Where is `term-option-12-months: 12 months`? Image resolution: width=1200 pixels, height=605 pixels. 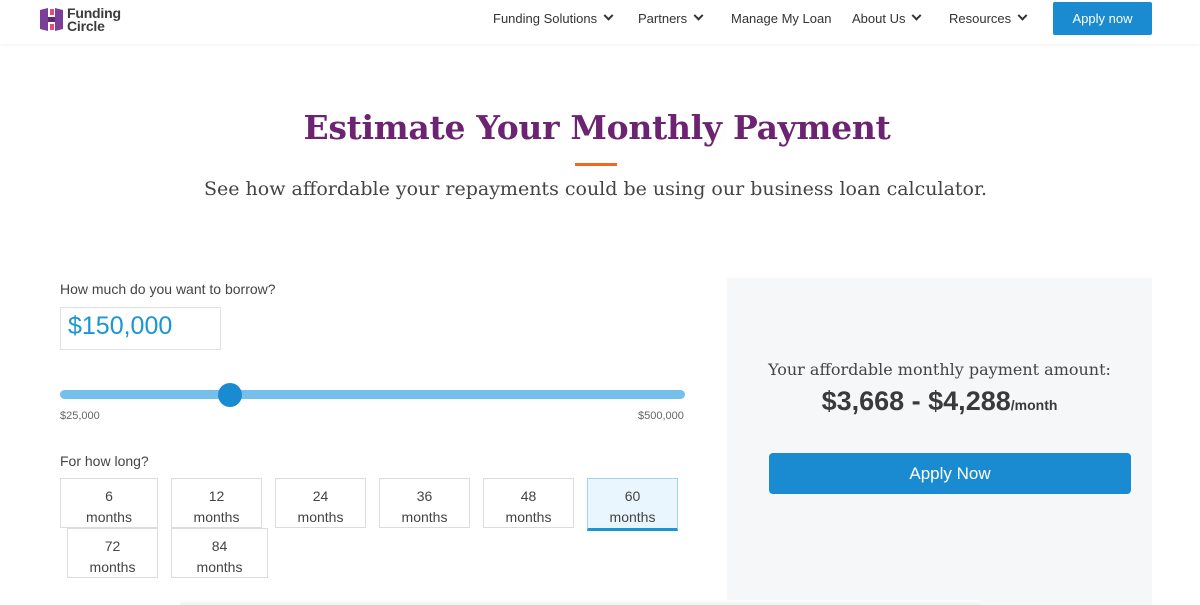
term-option-12-months: 12 months is located at coordinates (216, 503).